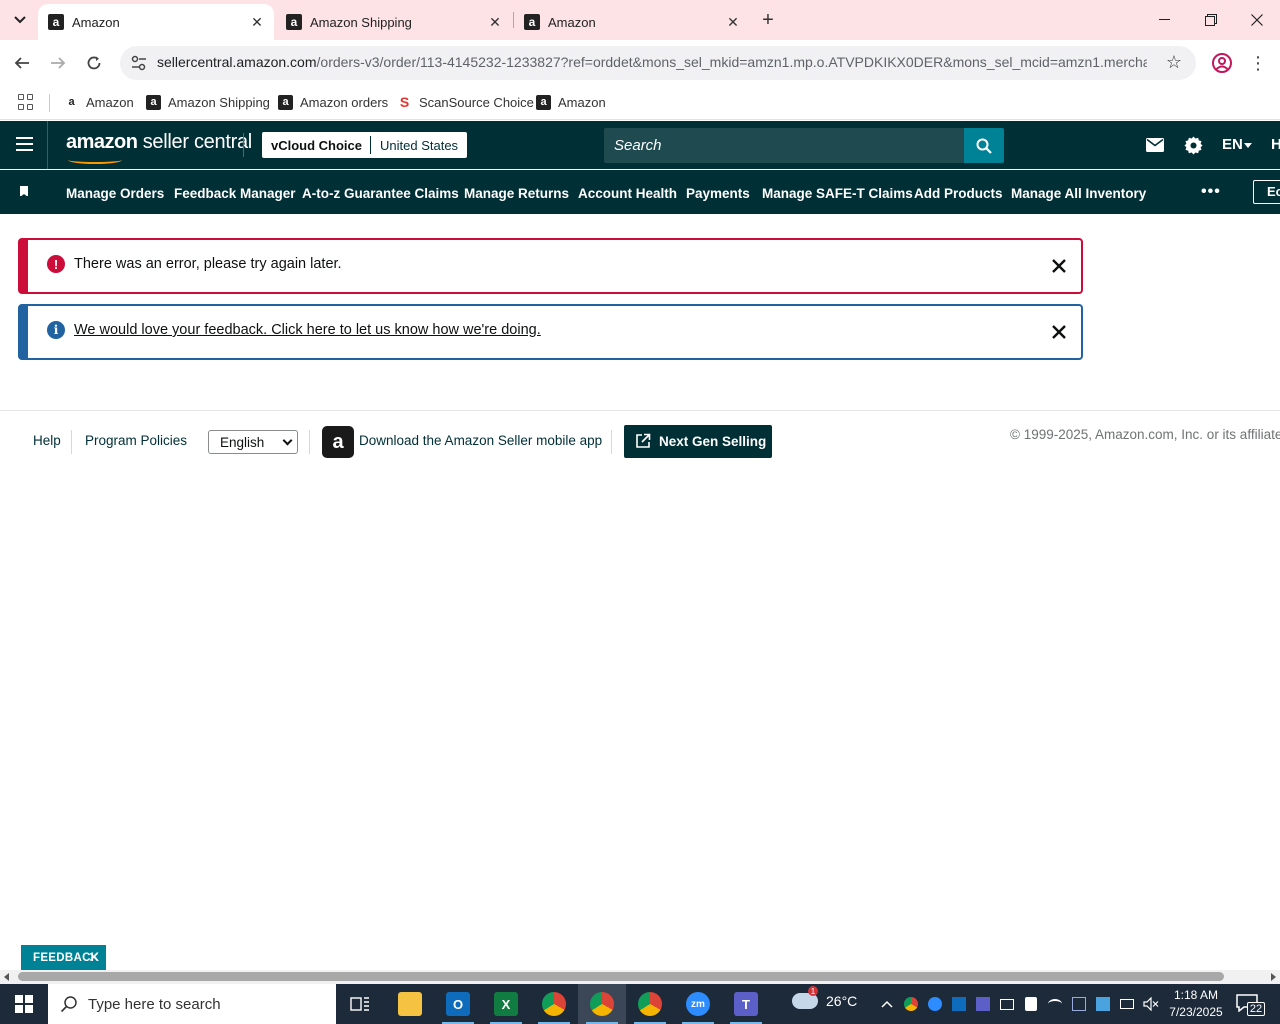 The width and height of the screenshot is (1280, 1024). What do you see at coordinates (983, 1004) in the screenshot?
I see `tray-teams-icon` at bounding box center [983, 1004].